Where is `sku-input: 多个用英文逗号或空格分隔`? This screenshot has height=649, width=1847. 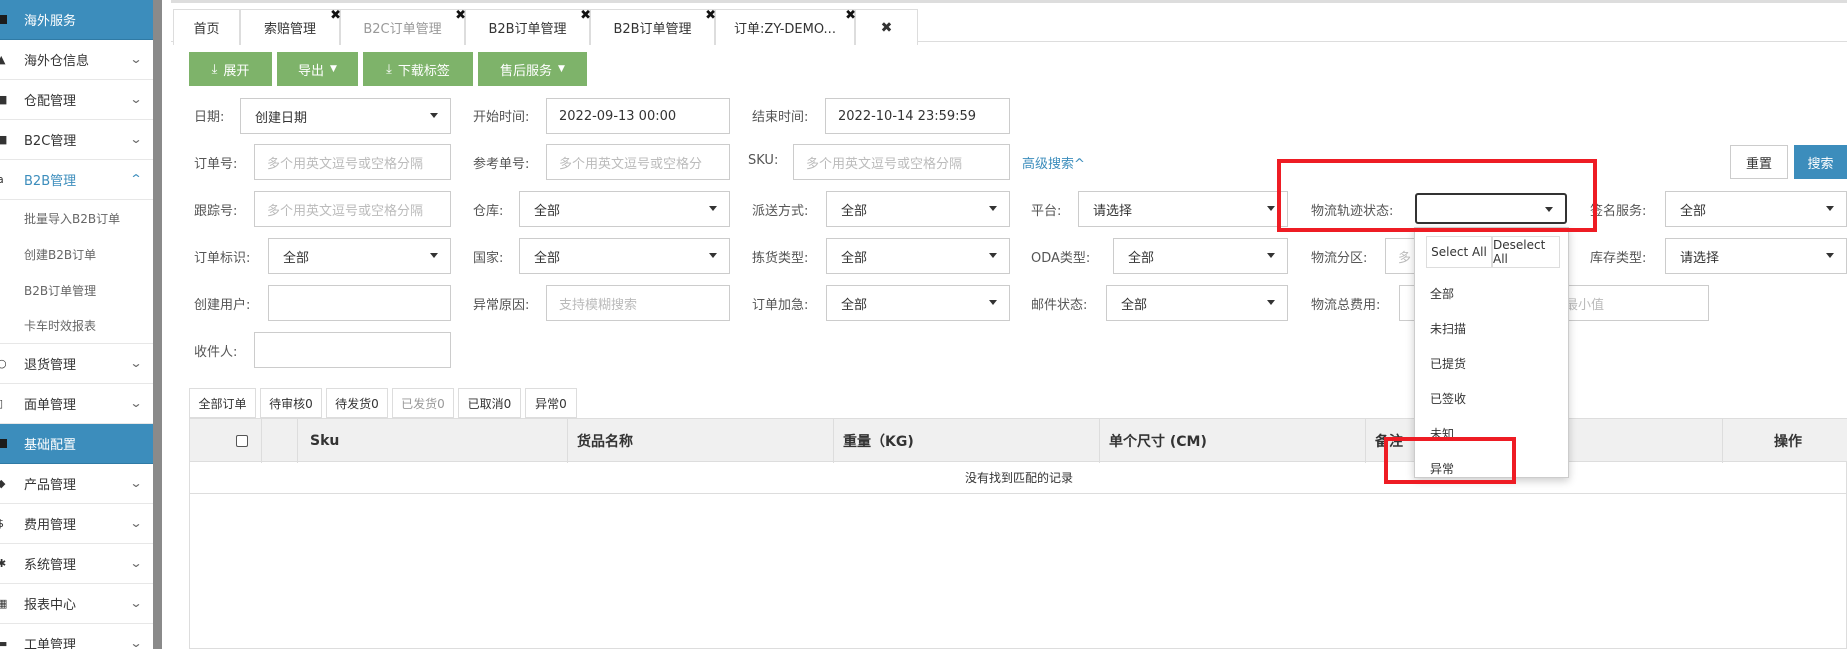 sku-input: 多个用英文逗号或空格分隔 is located at coordinates (901, 162).